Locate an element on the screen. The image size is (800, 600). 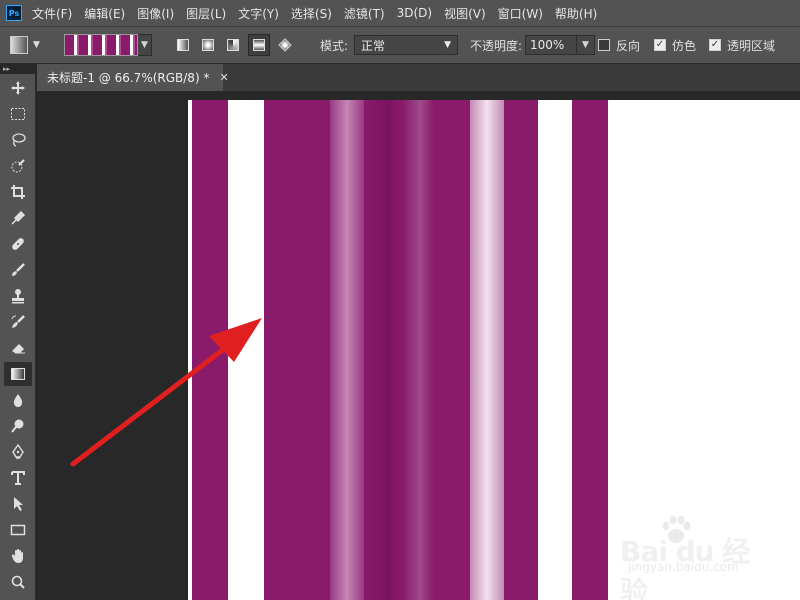
menu-3d: 3D(D) is located at coordinates (414, 13).